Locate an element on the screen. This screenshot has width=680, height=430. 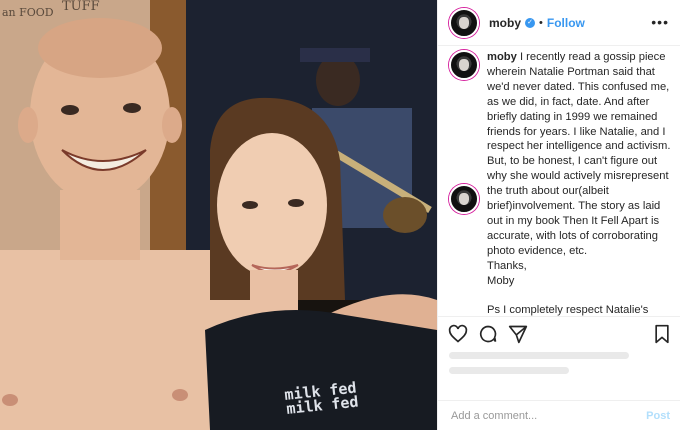
more-options-icon: ••• is located at coordinates (660, 22).